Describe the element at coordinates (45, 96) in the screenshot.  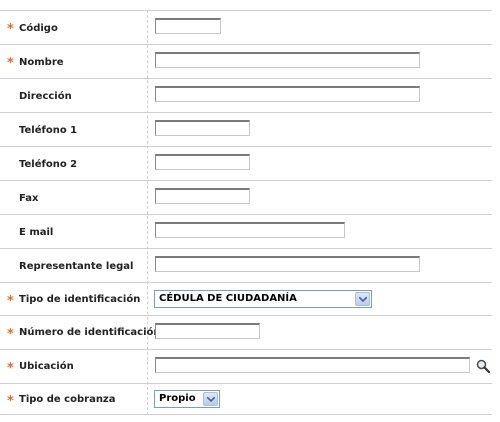
I see `label-direccion: Dirección` at that location.